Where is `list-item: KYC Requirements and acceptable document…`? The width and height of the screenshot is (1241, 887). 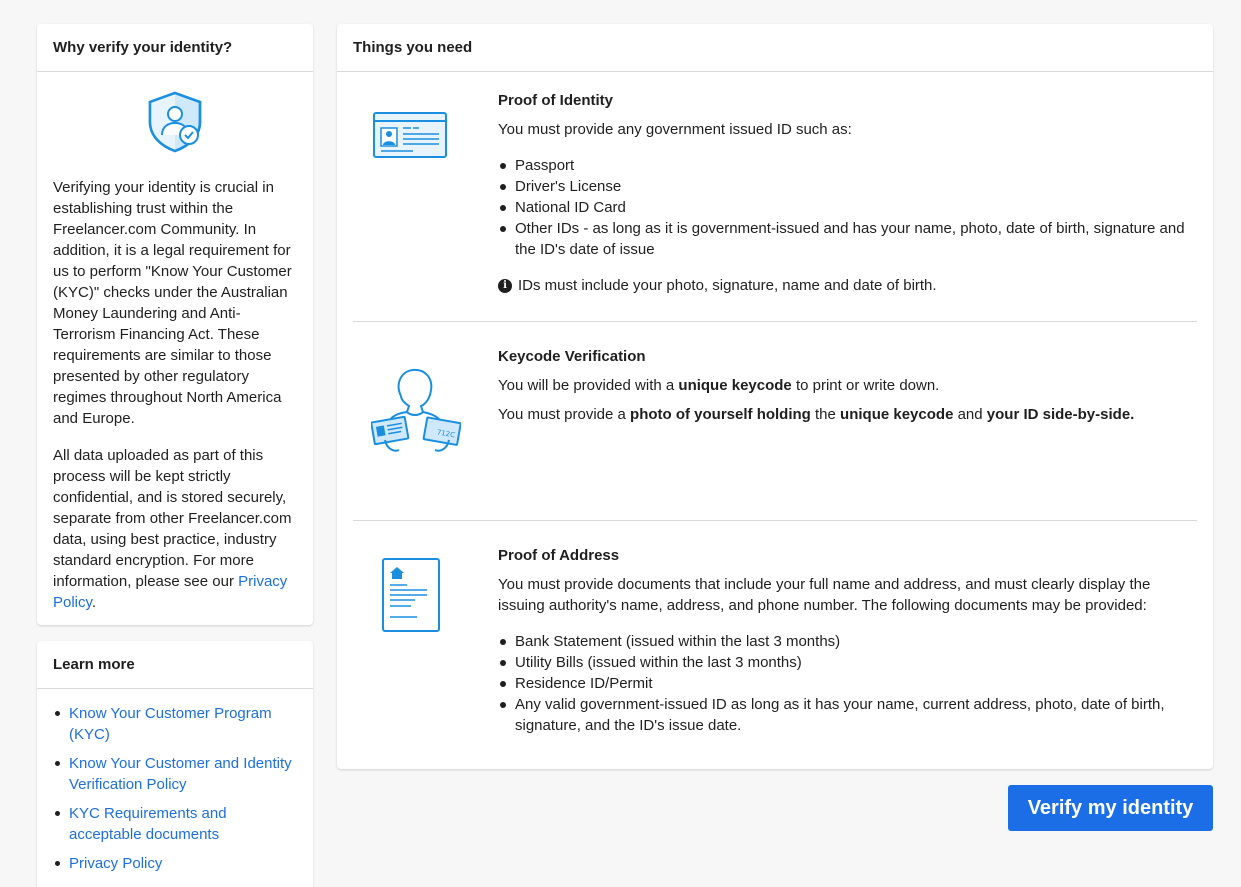
list-item: KYC Requirements and acceptable document… is located at coordinates (175, 824).